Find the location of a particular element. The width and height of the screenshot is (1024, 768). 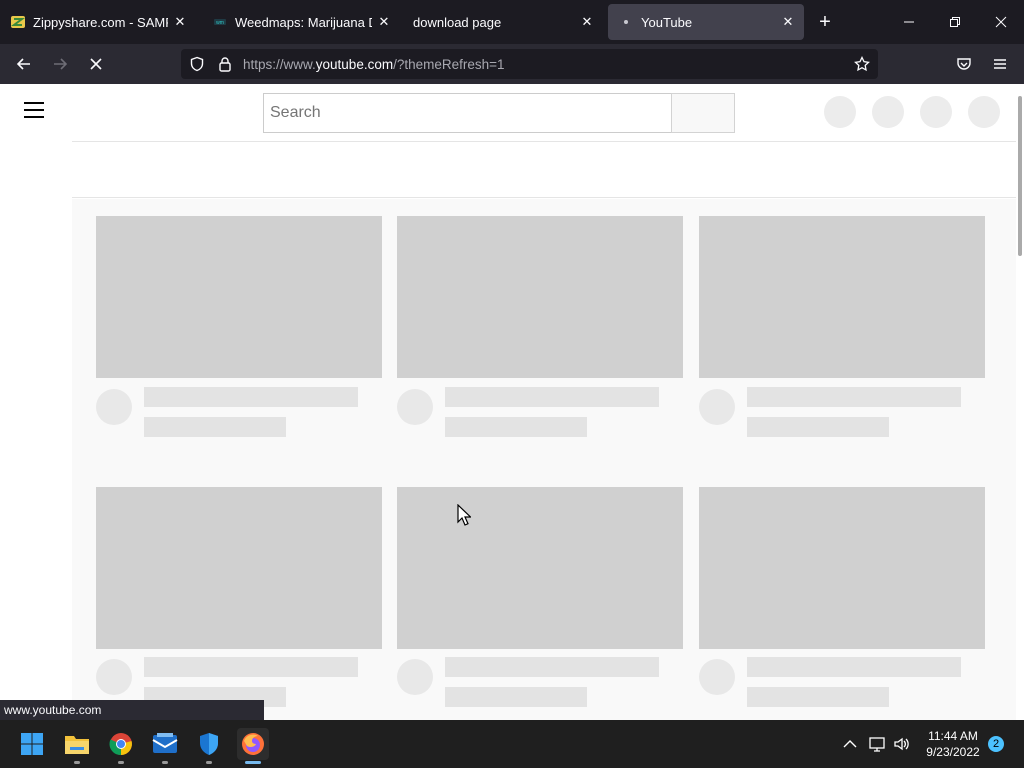

show-hidden-icons-chevron-icon is located at coordinates (850, 744).